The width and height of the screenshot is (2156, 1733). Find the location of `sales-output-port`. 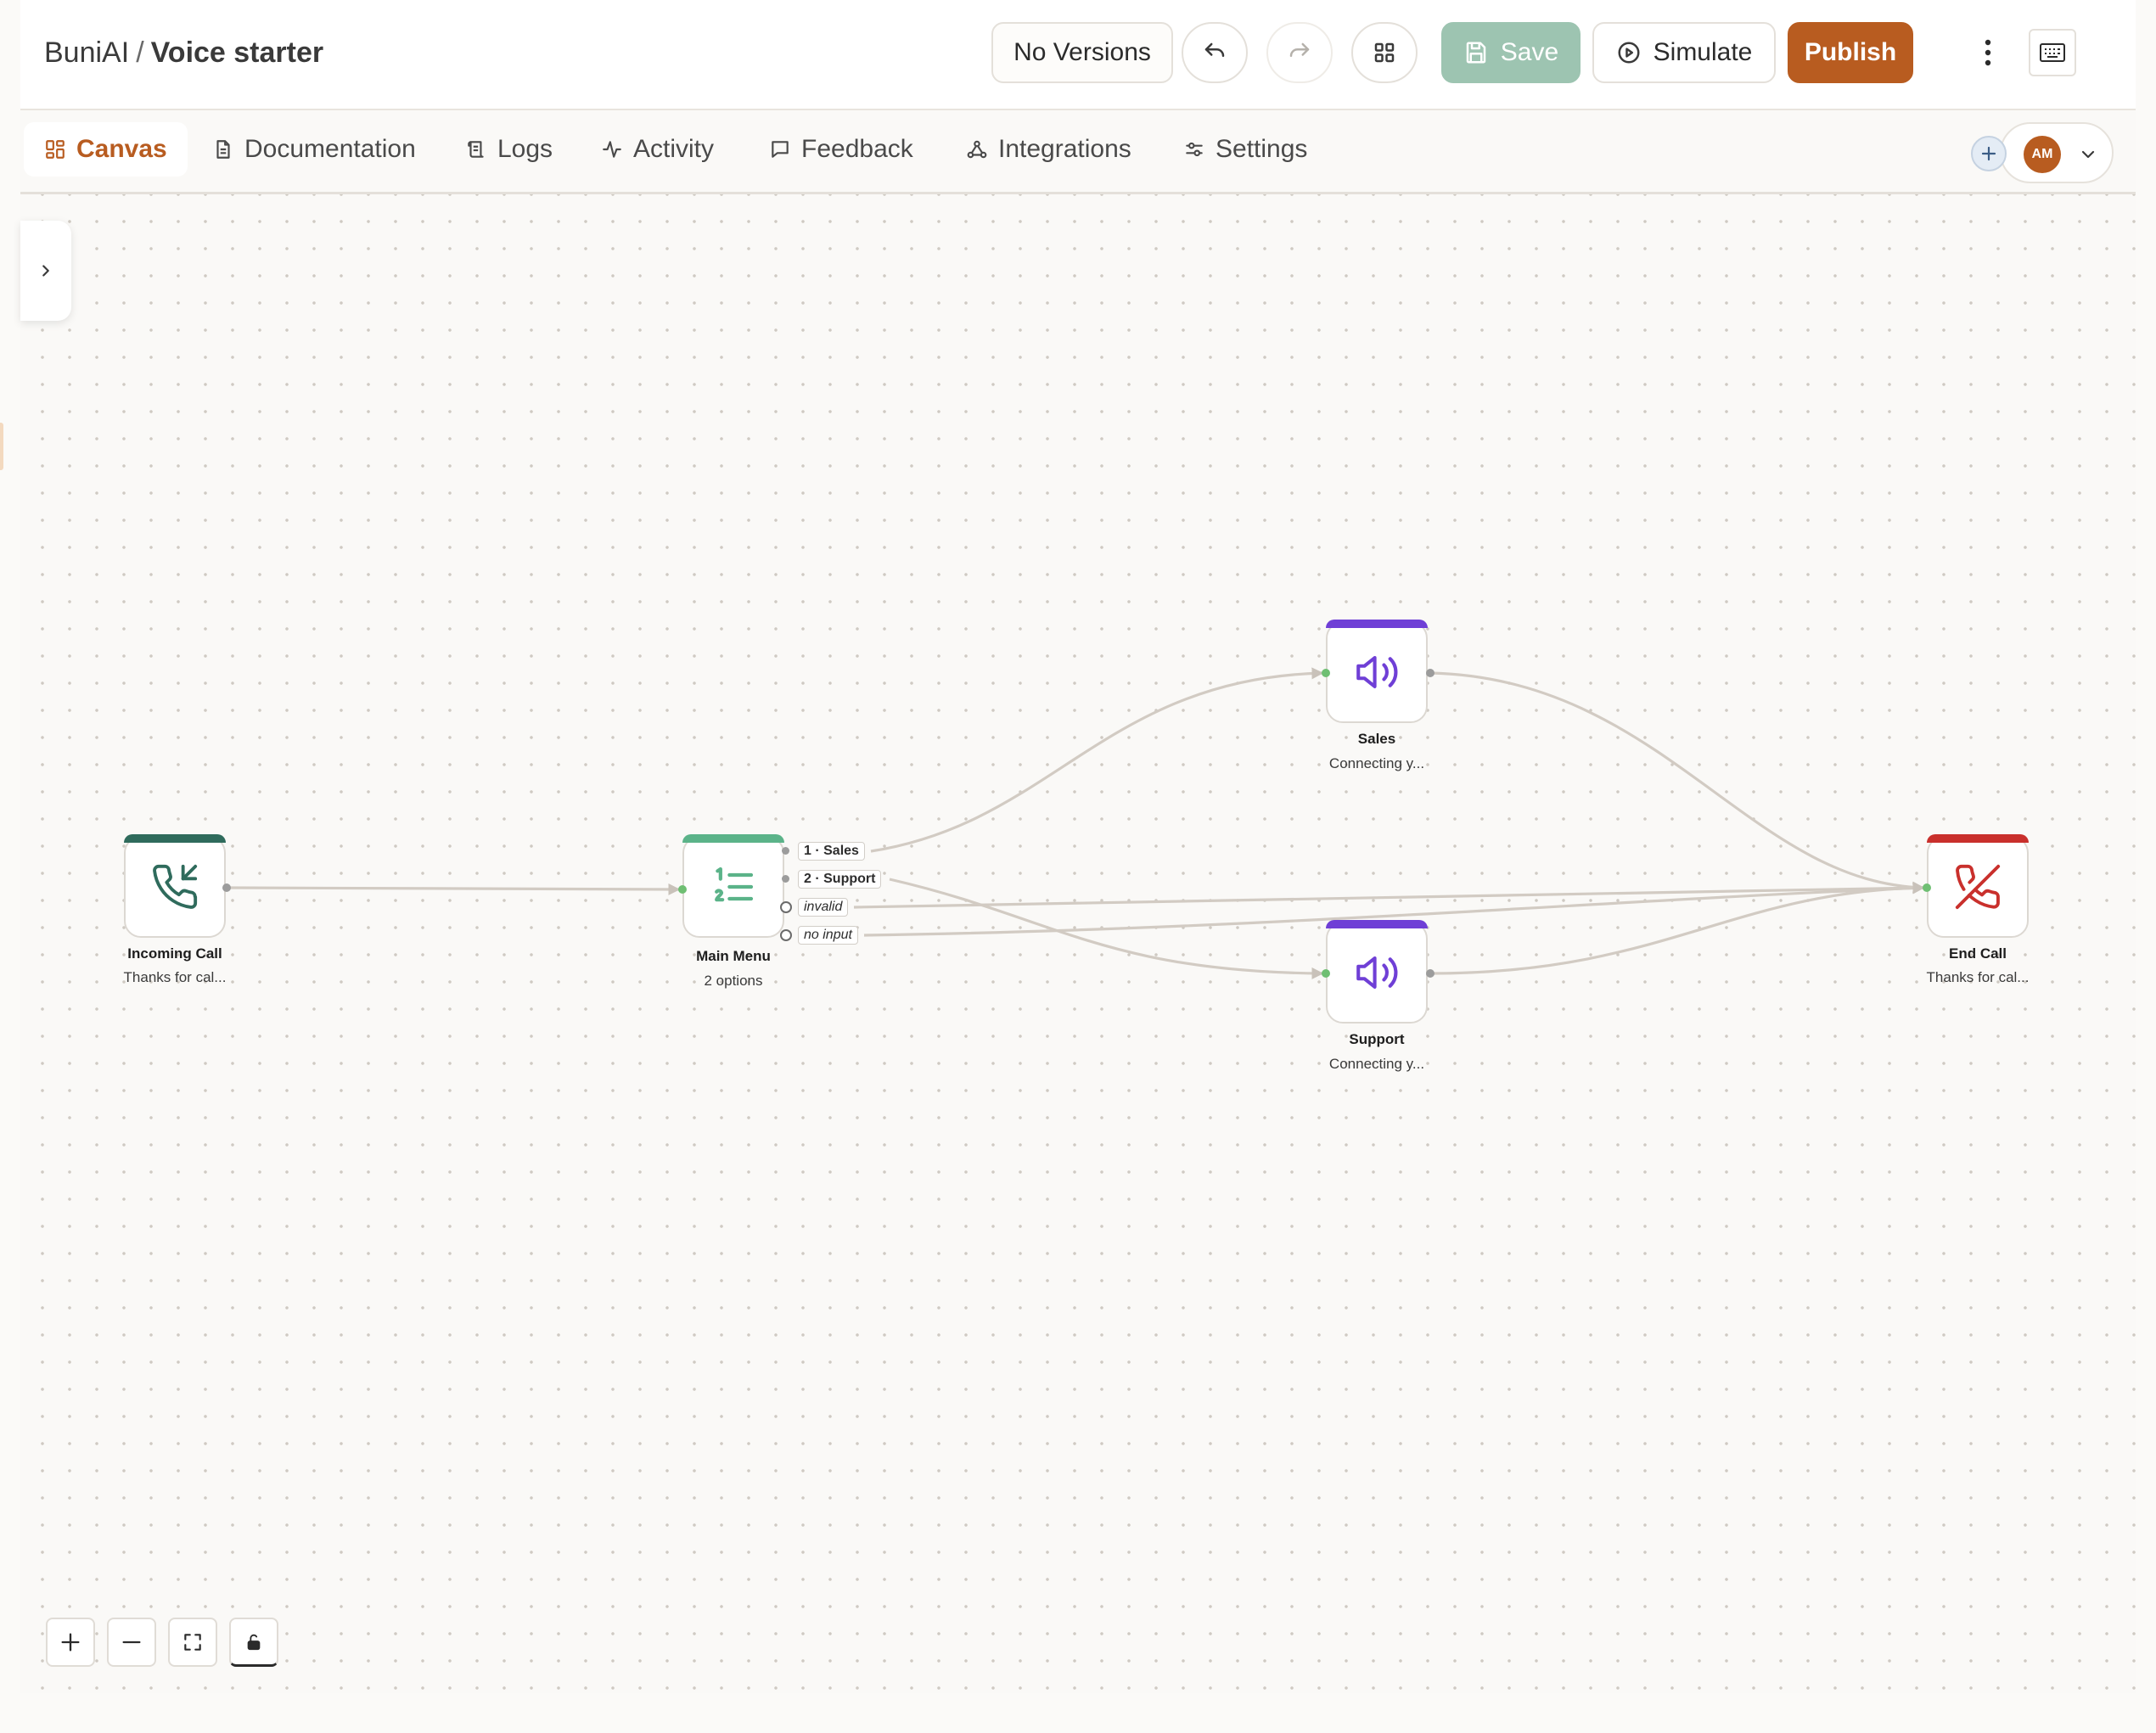

sales-output-port is located at coordinates (1430, 673).